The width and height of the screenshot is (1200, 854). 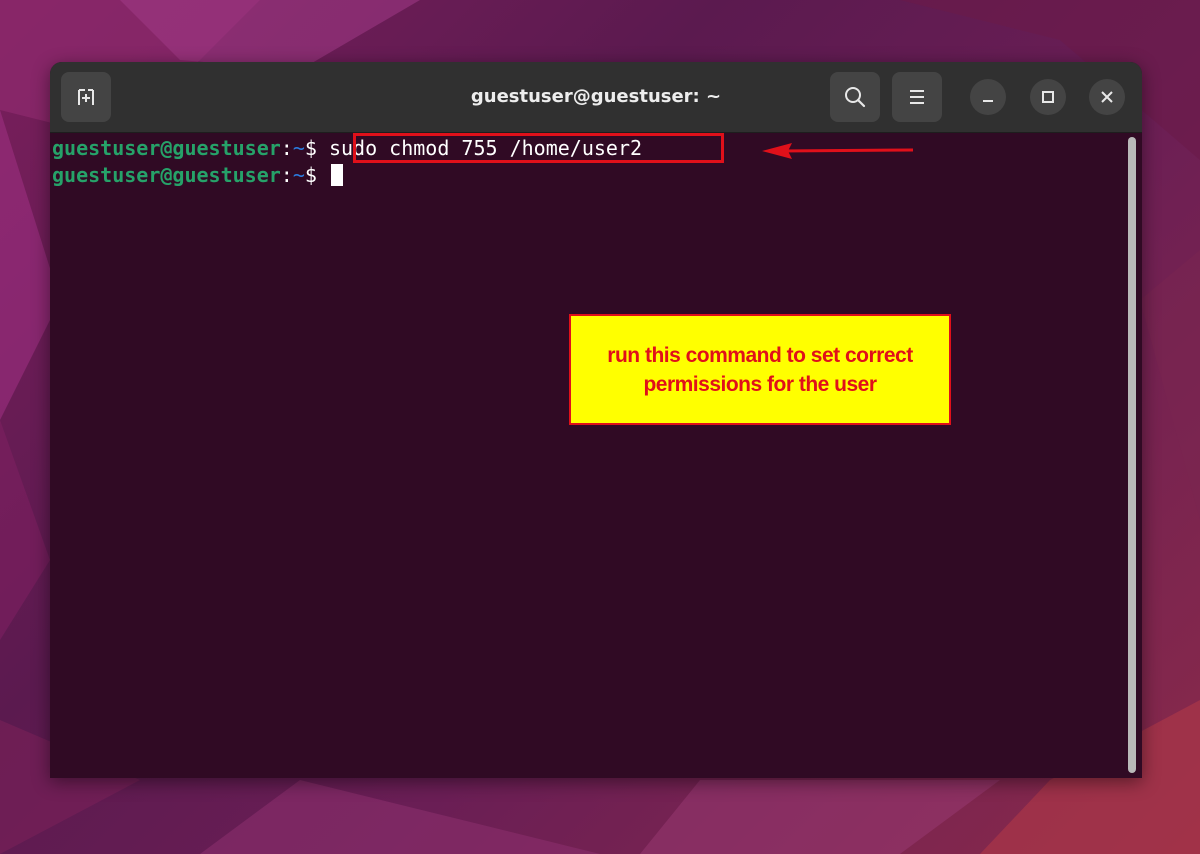 I want to click on close-button, so click(x=1107, y=97).